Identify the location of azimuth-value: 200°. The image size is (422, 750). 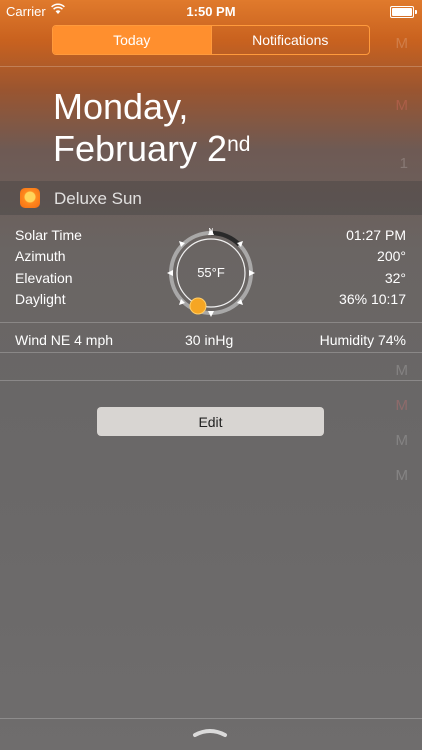
(391, 256).